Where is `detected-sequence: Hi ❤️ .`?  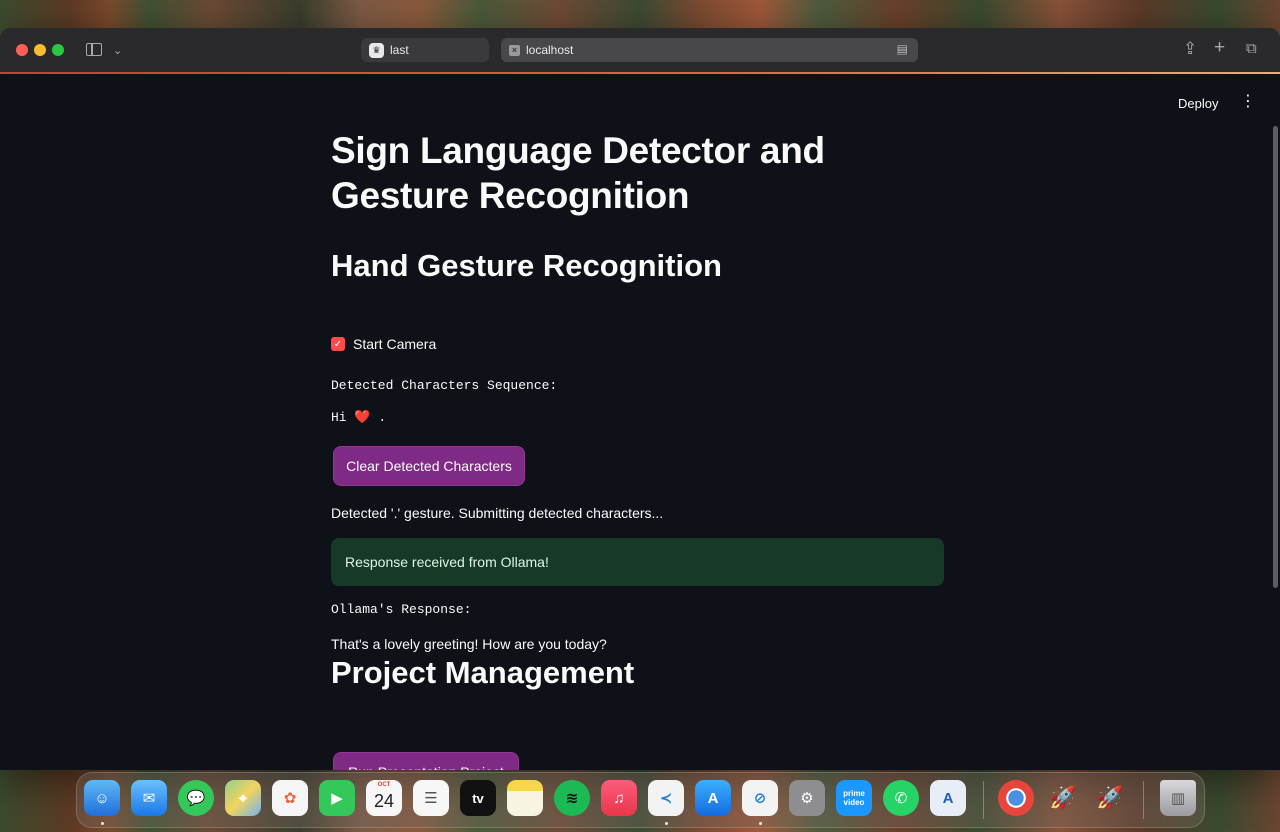
detected-sequence: Hi ❤️ . is located at coordinates (358, 417).